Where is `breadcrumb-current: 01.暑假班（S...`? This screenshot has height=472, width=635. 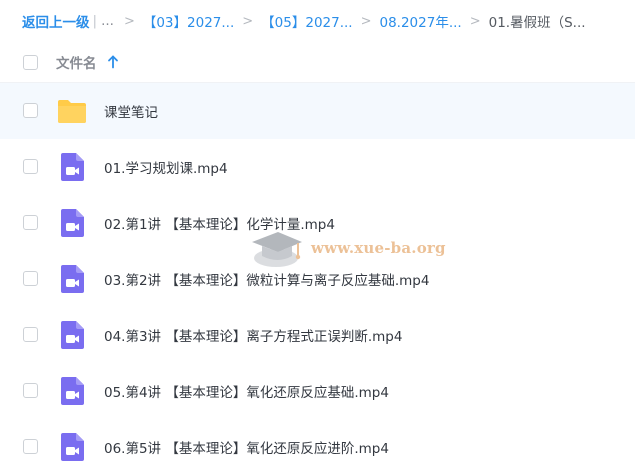 breadcrumb-current: 01.暑假班（S... is located at coordinates (537, 23).